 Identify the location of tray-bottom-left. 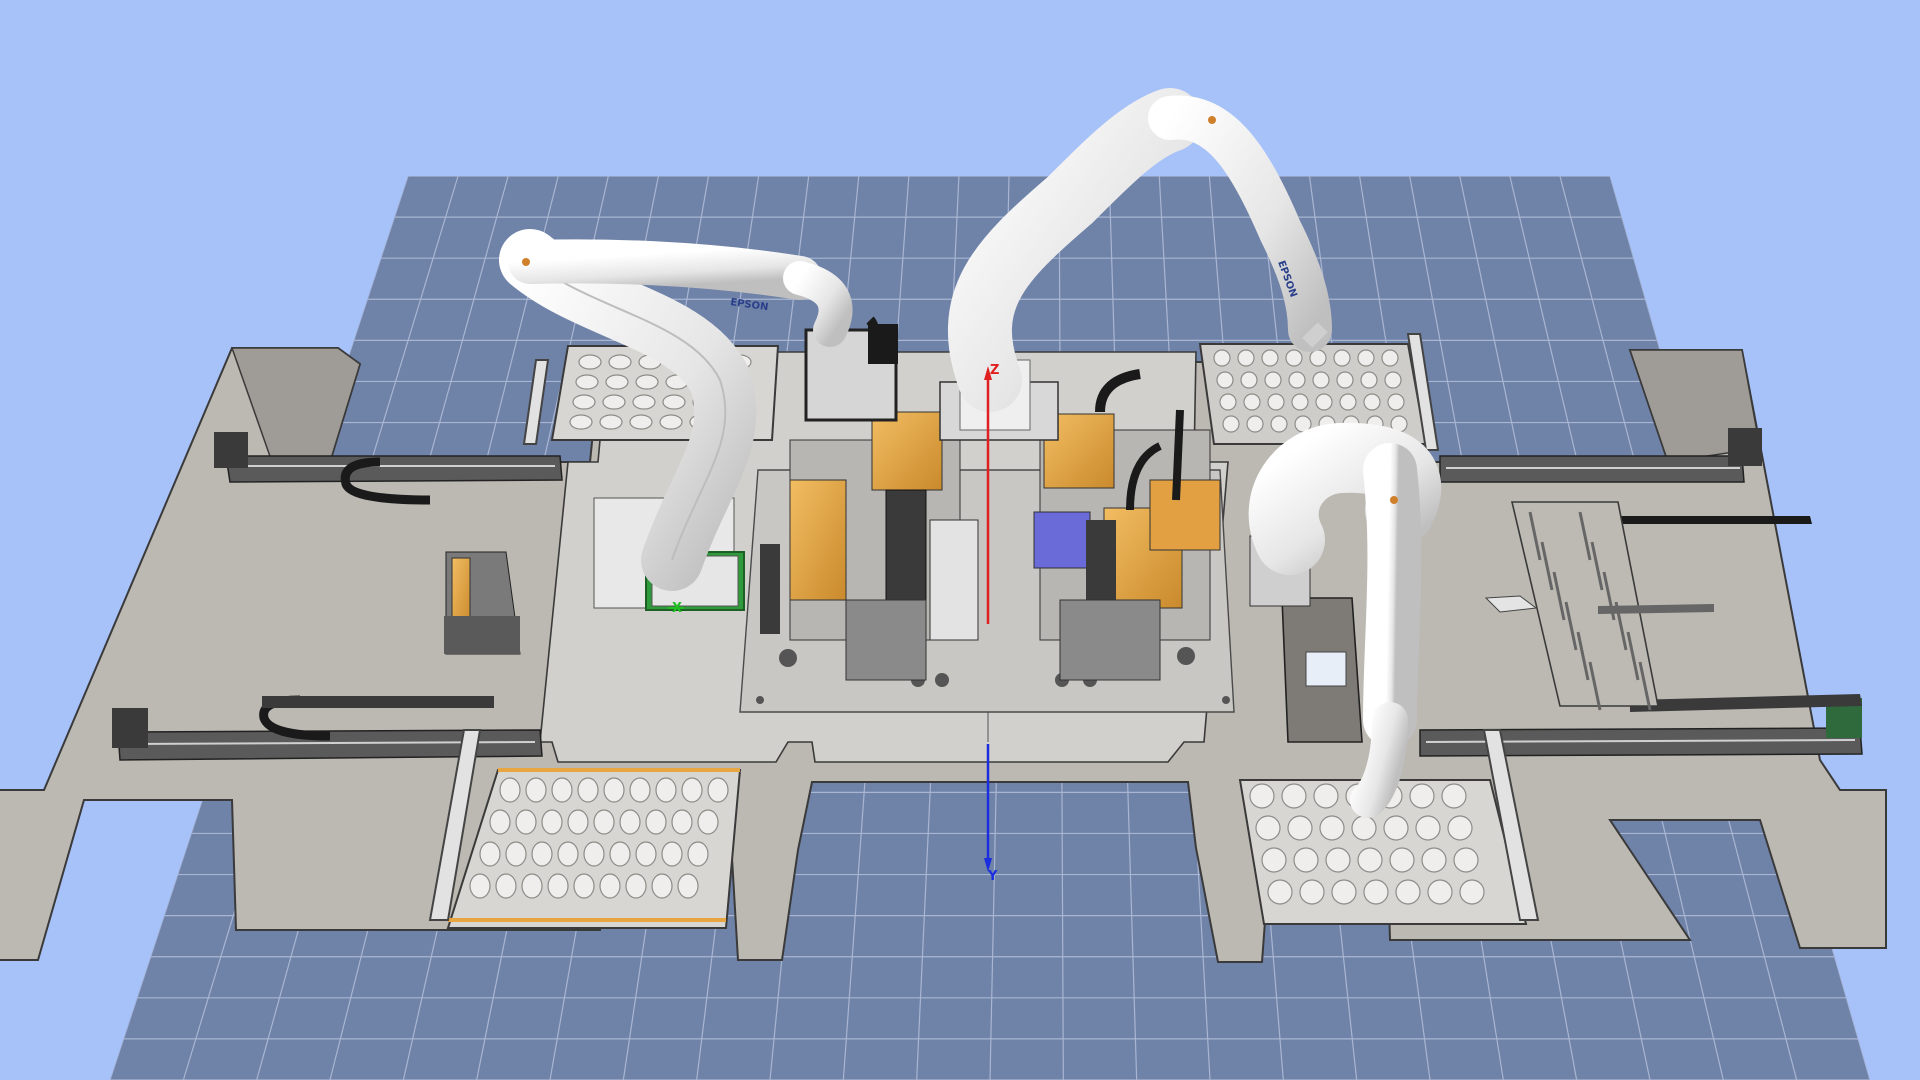
(594, 848).